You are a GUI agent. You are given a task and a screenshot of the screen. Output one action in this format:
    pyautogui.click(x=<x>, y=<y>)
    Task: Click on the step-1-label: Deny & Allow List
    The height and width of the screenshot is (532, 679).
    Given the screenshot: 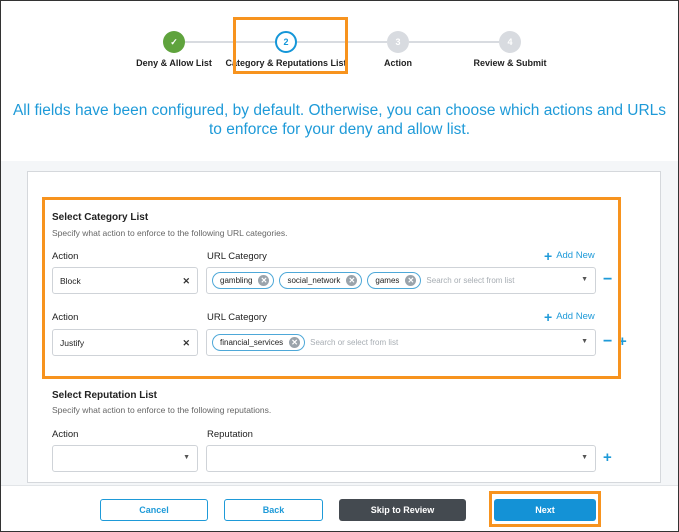 What is the action you would take?
    pyautogui.click(x=174, y=63)
    